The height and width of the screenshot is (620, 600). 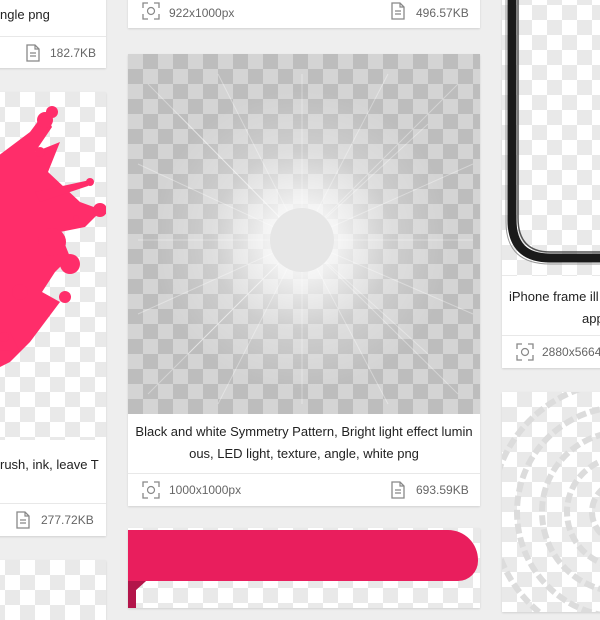 What do you see at coordinates (552, 132) in the screenshot?
I see `phone-frame-image` at bounding box center [552, 132].